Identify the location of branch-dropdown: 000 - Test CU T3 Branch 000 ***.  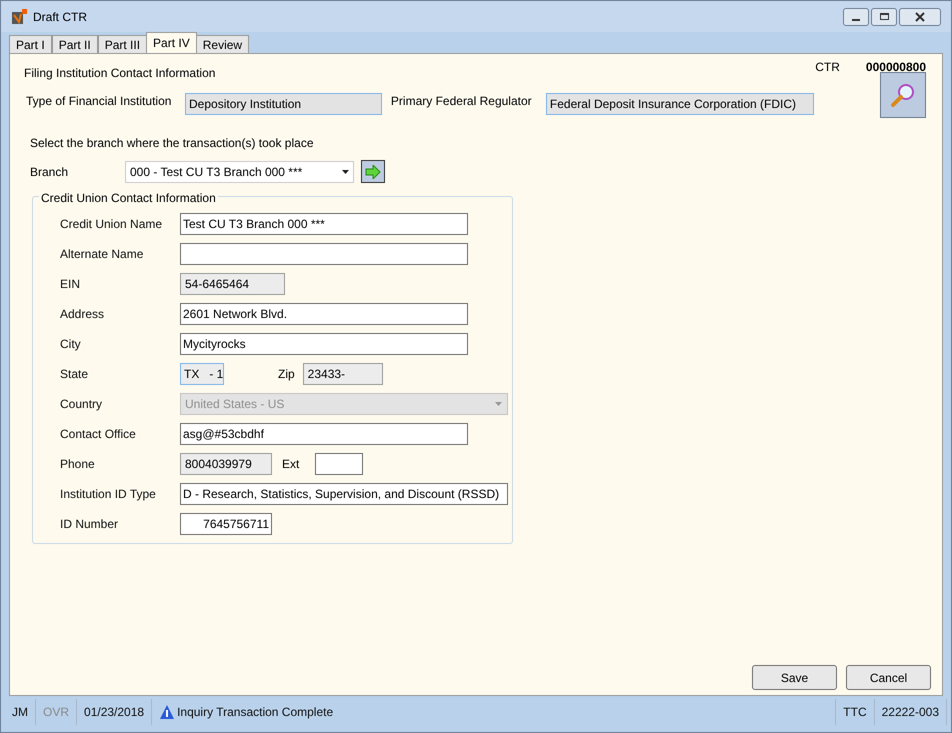
(239, 171).